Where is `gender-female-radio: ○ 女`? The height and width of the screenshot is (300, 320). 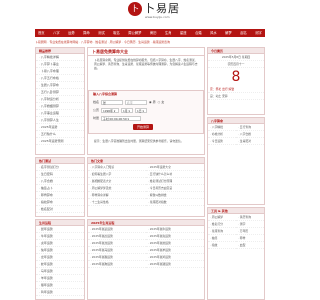 gender-female-radio: ○ 女 is located at coordinates (161, 102).